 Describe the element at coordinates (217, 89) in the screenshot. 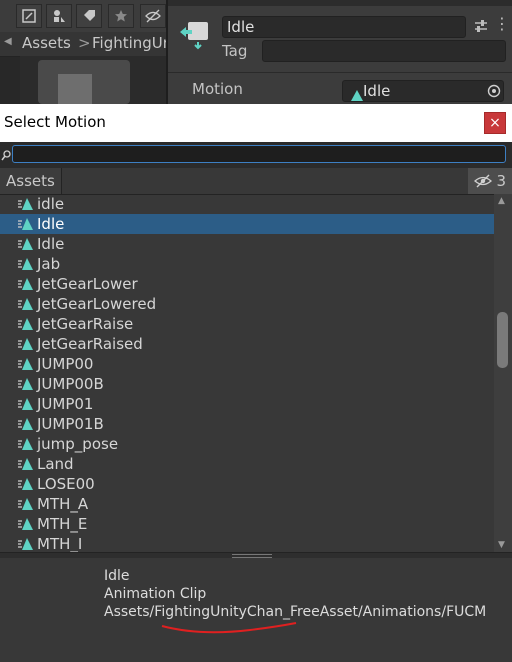

I see `motion-label: Motion` at that location.